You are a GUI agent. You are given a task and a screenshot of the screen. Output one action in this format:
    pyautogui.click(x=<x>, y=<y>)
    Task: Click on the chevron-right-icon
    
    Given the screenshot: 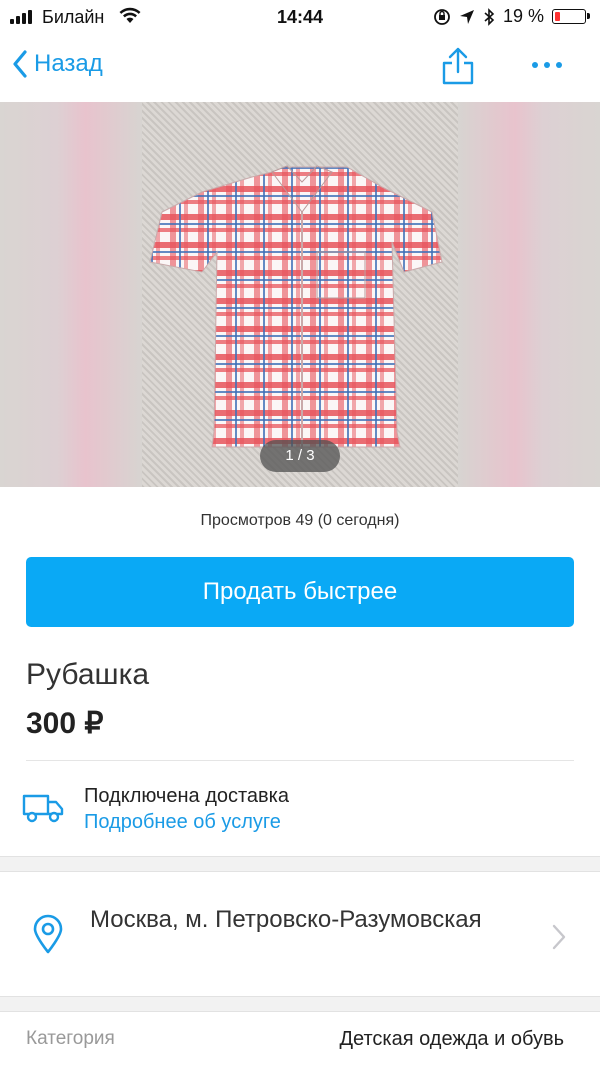 What is the action you would take?
    pyautogui.click(x=559, y=937)
    